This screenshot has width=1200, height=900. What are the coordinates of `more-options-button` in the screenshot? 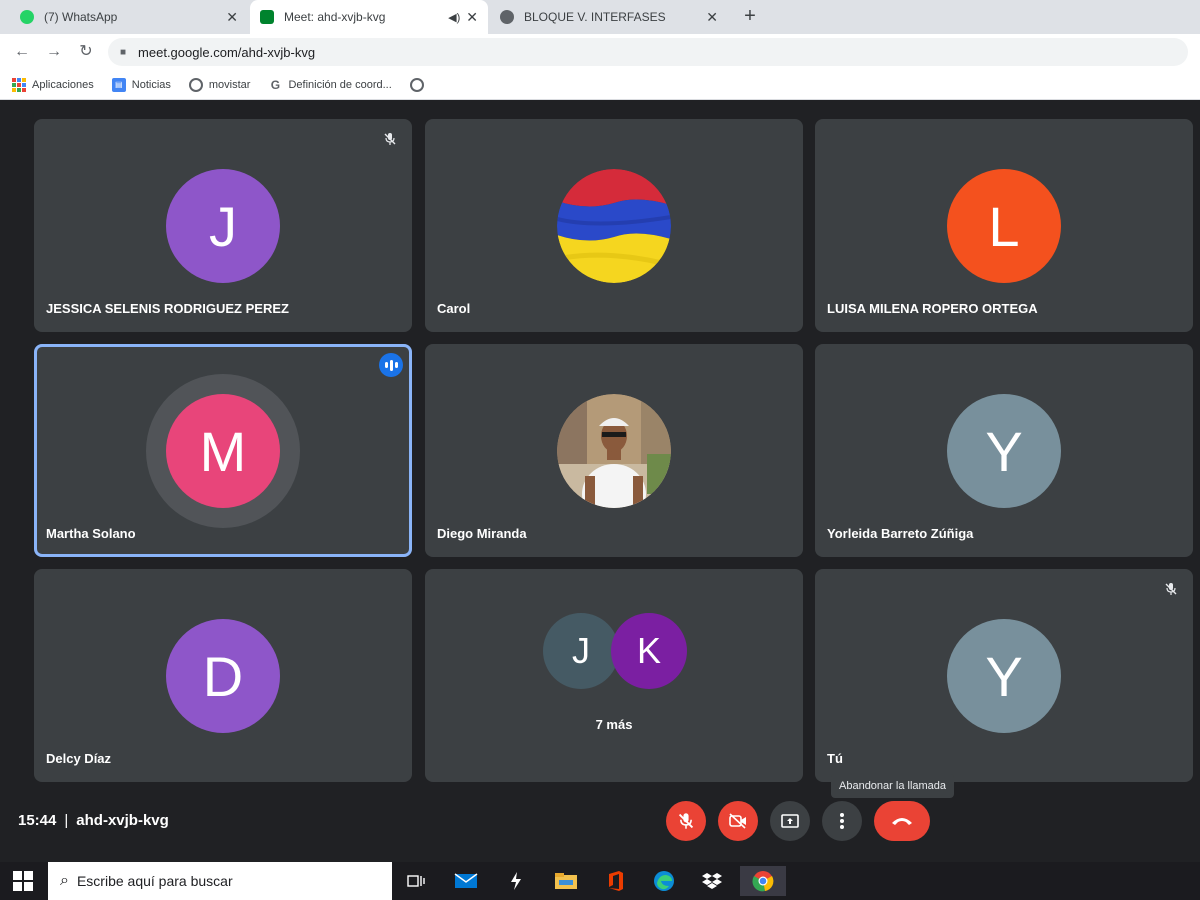 It's located at (842, 821).